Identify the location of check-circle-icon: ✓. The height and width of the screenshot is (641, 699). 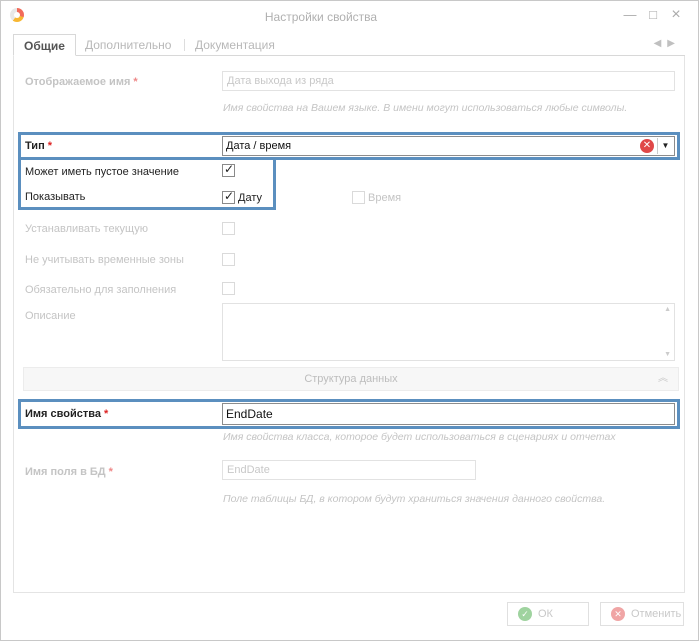
(525, 614).